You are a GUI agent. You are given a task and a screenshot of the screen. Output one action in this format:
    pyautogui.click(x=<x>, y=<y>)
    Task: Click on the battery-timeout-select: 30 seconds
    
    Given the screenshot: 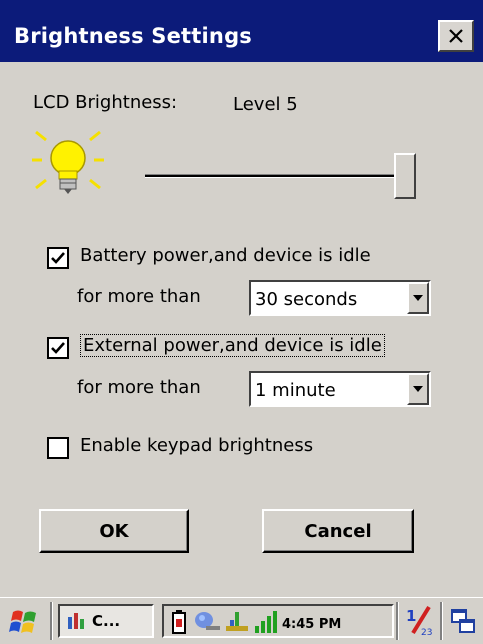 What is the action you would take?
    pyautogui.click(x=340, y=298)
    